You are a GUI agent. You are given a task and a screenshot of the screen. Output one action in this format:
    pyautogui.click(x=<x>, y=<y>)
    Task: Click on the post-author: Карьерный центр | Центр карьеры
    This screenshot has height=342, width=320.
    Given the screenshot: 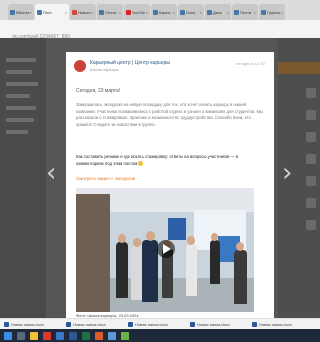 What is the action you would take?
    pyautogui.click(x=130, y=63)
    